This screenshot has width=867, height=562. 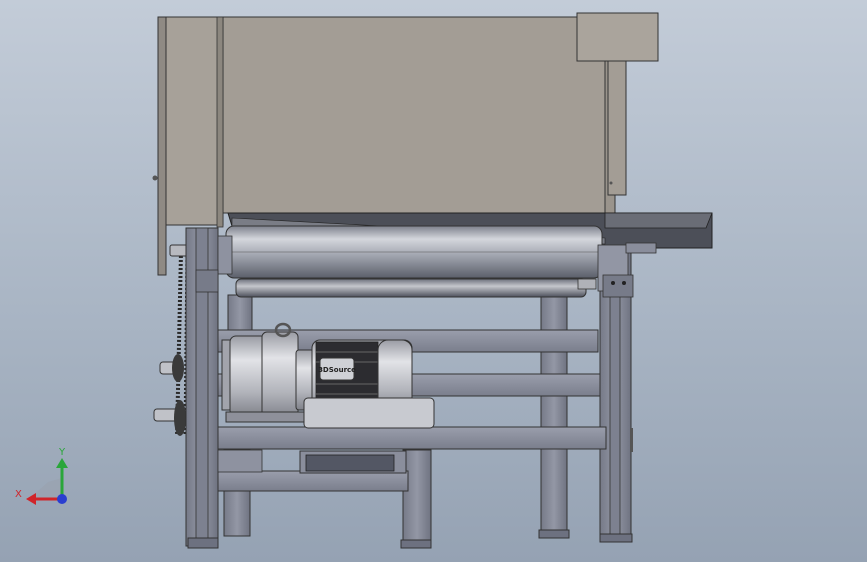 I want to click on feed-tray-lip, so click(x=658, y=220).